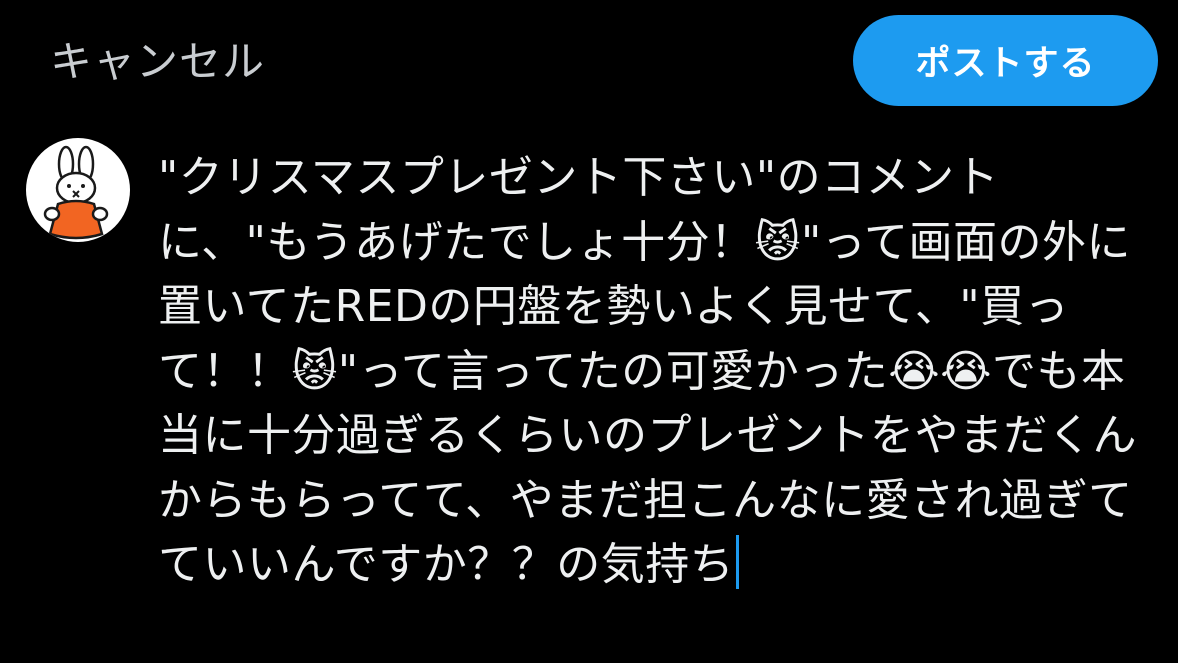  I want to click on avatar, so click(78, 190).